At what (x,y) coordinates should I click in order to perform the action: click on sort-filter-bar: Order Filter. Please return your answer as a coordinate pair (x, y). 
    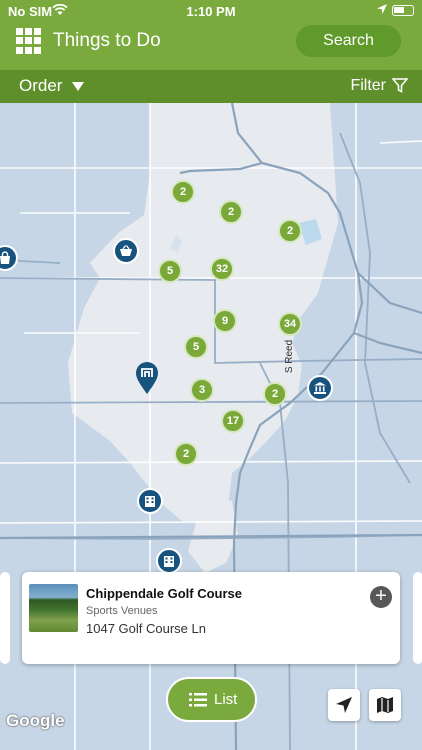
    Looking at the image, I should click on (211, 86).